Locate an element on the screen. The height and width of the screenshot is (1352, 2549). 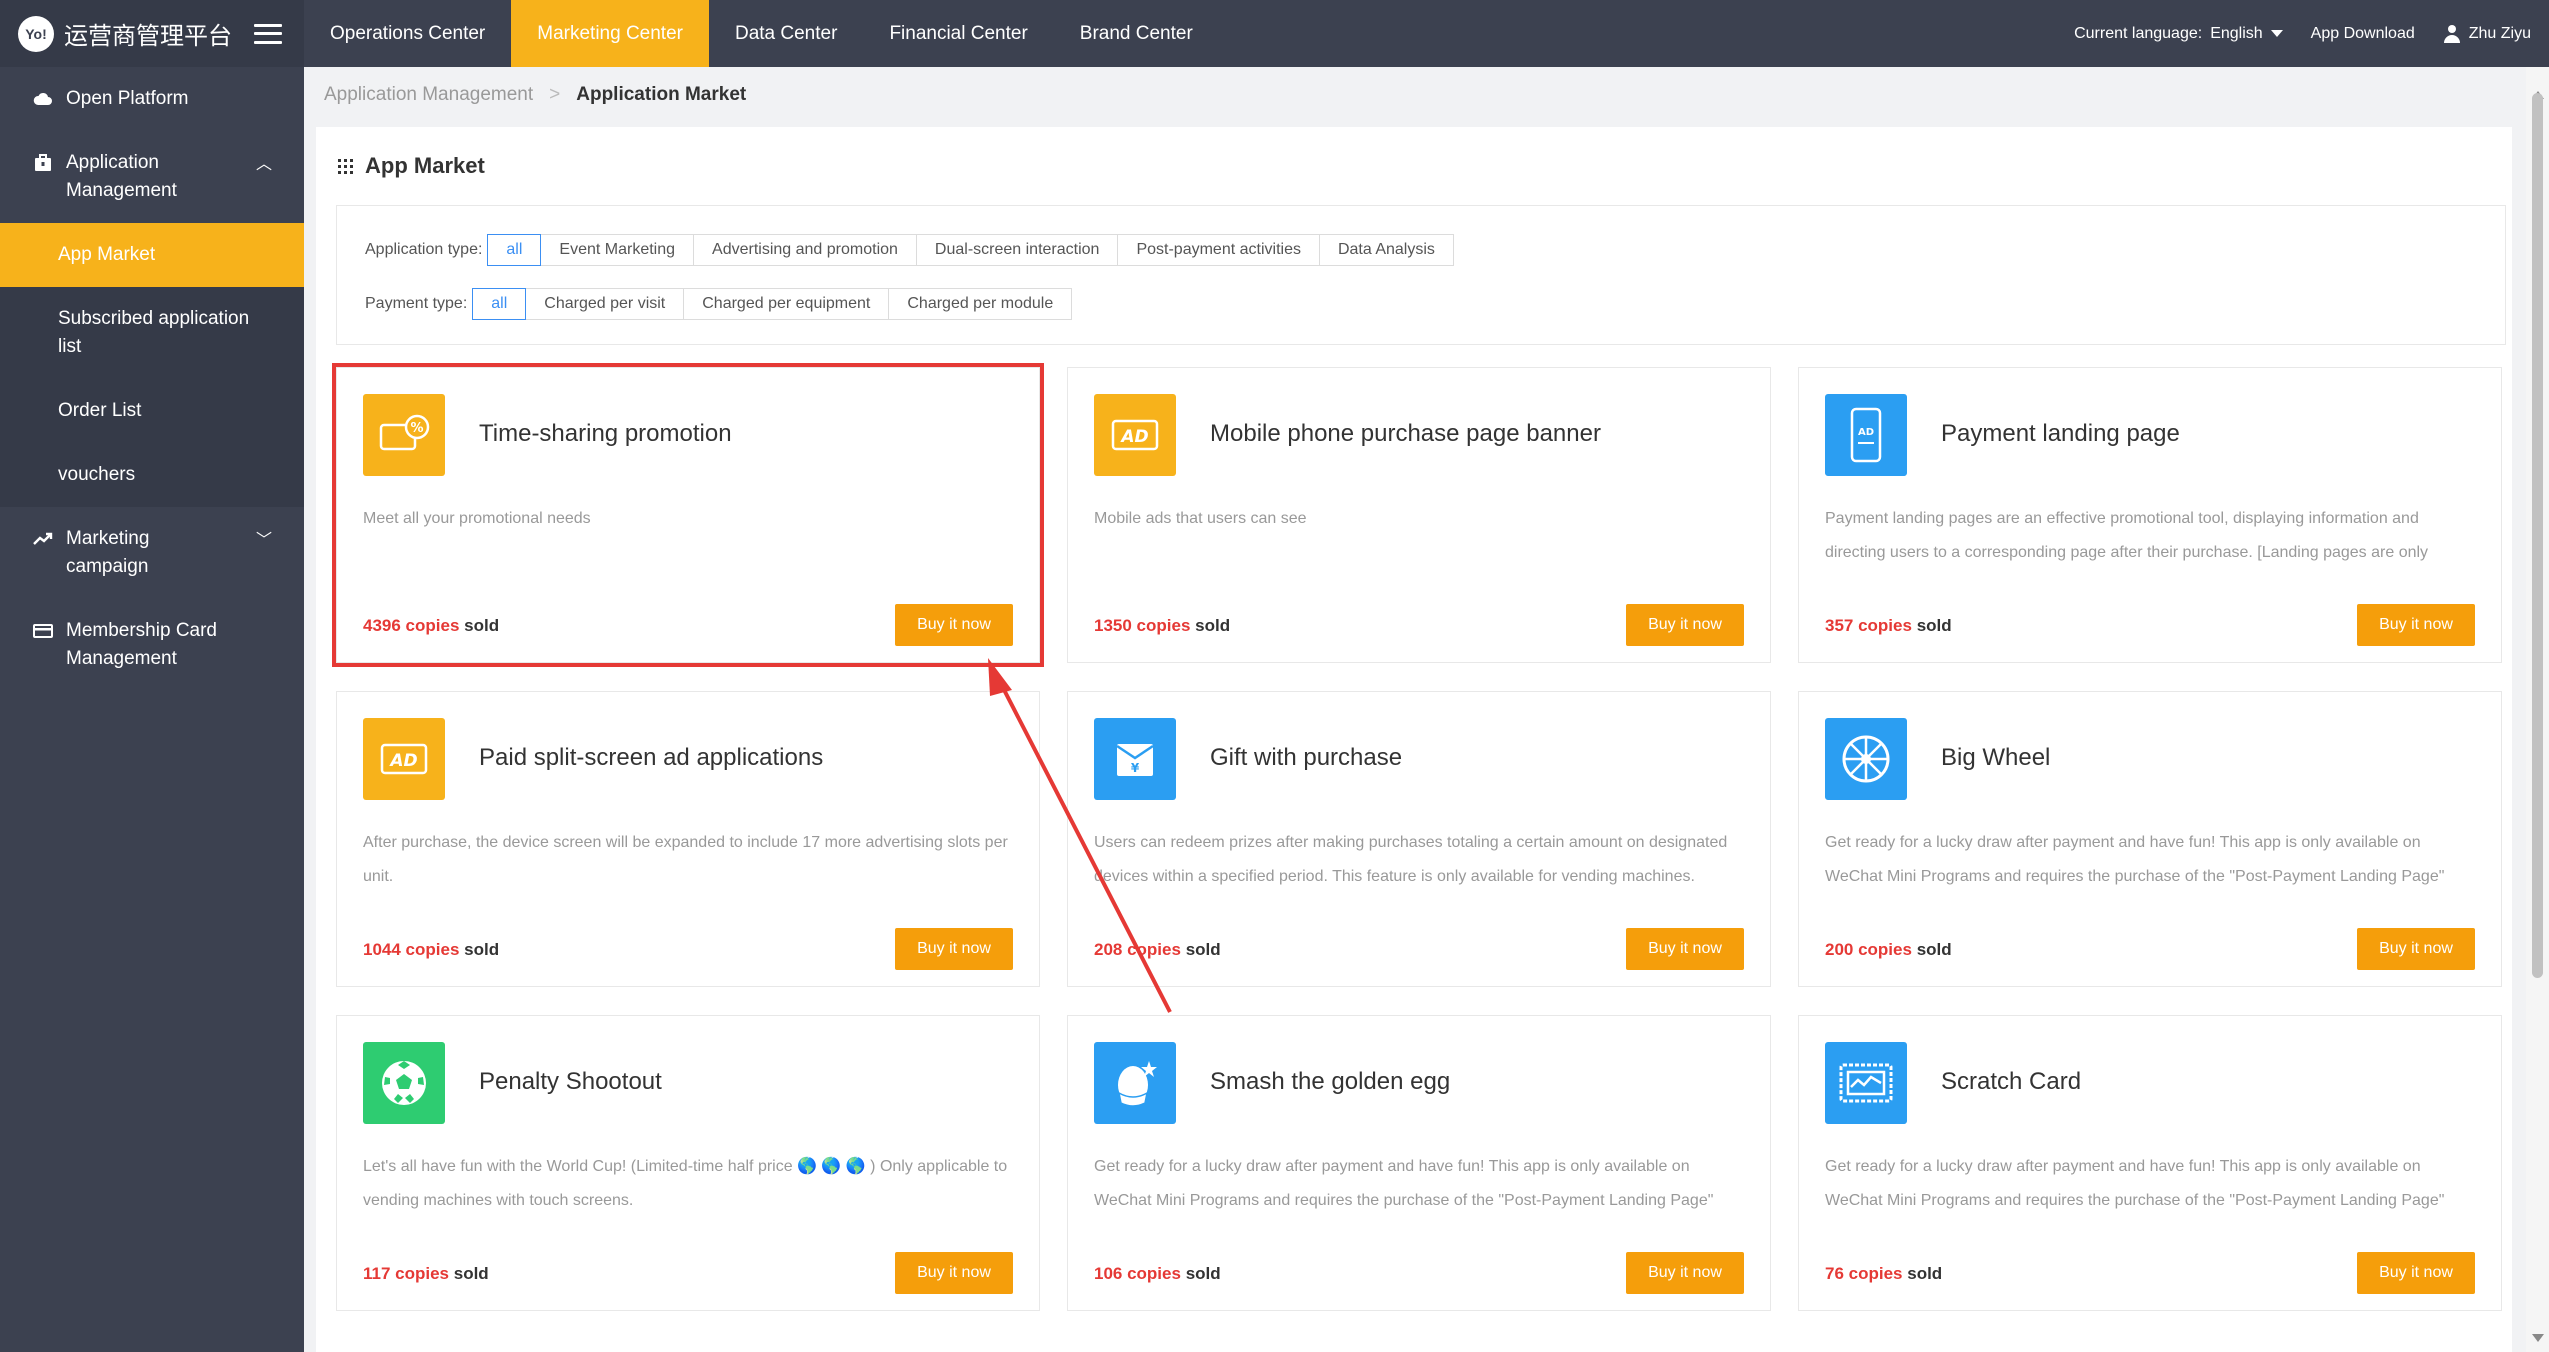
logo-area: Yo! 运营商管理平台 is located at coordinates (152, 33).